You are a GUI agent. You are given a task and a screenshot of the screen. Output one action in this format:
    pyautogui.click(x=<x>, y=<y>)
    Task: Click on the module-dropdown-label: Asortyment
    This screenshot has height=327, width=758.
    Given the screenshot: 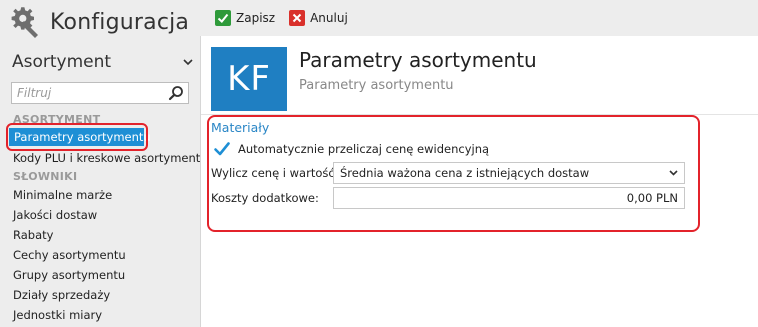 What is the action you would take?
    pyautogui.click(x=62, y=62)
    